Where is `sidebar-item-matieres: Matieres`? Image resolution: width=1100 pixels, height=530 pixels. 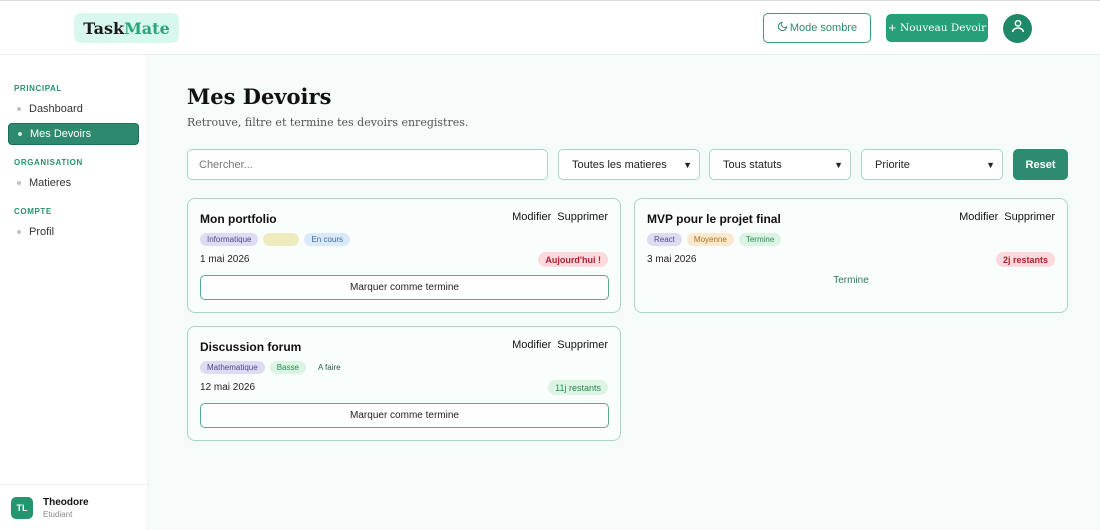
sidebar-item-matieres: Matieres is located at coordinates (73, 183).